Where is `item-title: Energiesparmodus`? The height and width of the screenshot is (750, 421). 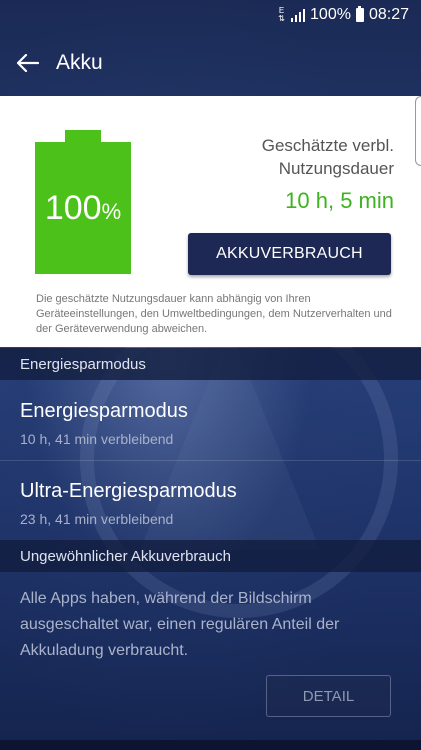 item-title: Energiesparmodus is located at coordinates (104, 411).